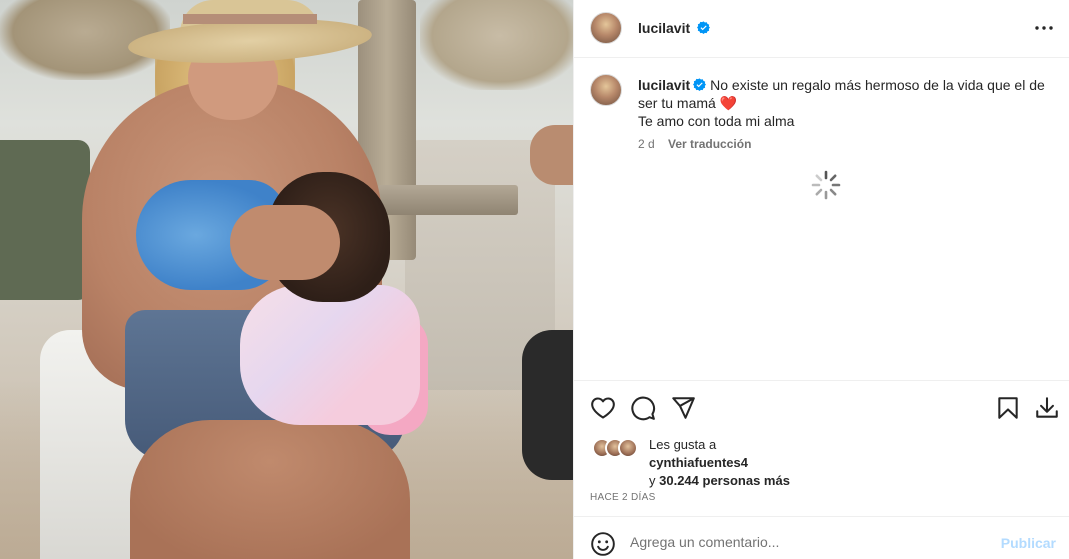 Image resolution: width=1069 pixels, height=559 pixels. What do you see at coordinates (1008, 408) in the screenshot?
I see `bookmark-icon` at bounding box center [1008, 408].